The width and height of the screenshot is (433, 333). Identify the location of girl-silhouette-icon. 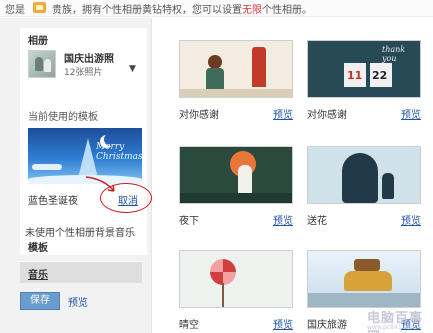
(388, 186).